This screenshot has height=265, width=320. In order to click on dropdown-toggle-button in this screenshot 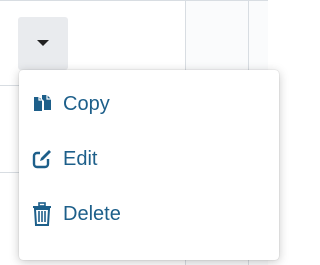, I will do `click(43, 43)`.